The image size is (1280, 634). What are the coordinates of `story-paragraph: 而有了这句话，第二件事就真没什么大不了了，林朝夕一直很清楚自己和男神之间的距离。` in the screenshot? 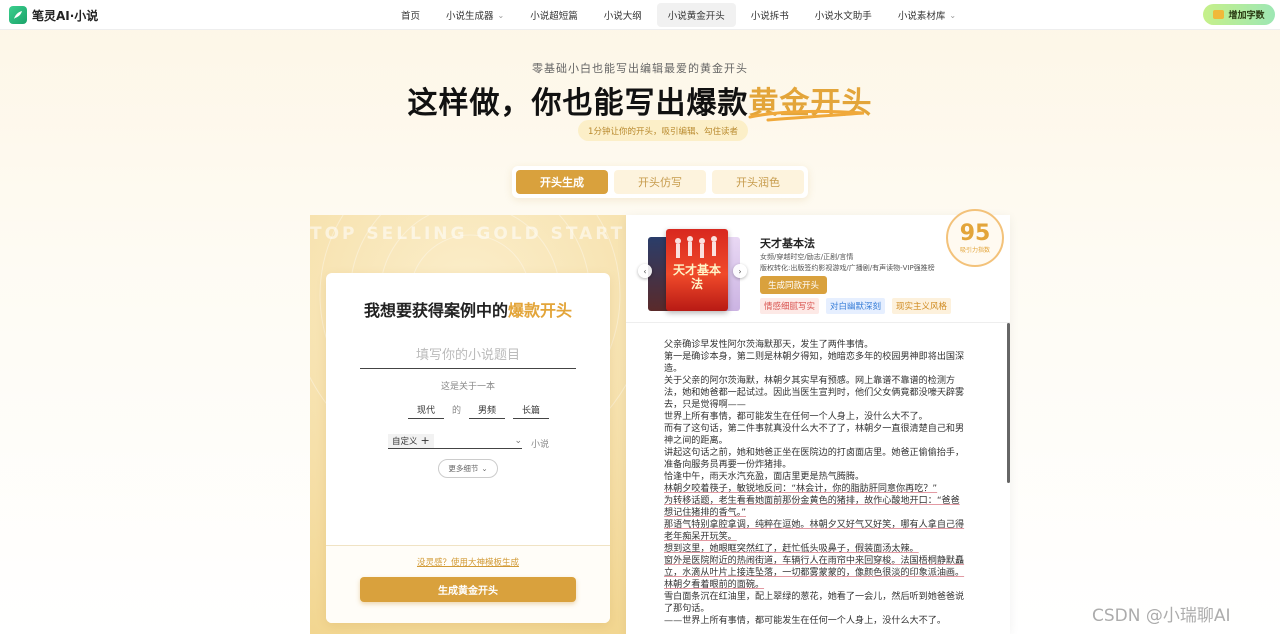 It's located at (814, 435).